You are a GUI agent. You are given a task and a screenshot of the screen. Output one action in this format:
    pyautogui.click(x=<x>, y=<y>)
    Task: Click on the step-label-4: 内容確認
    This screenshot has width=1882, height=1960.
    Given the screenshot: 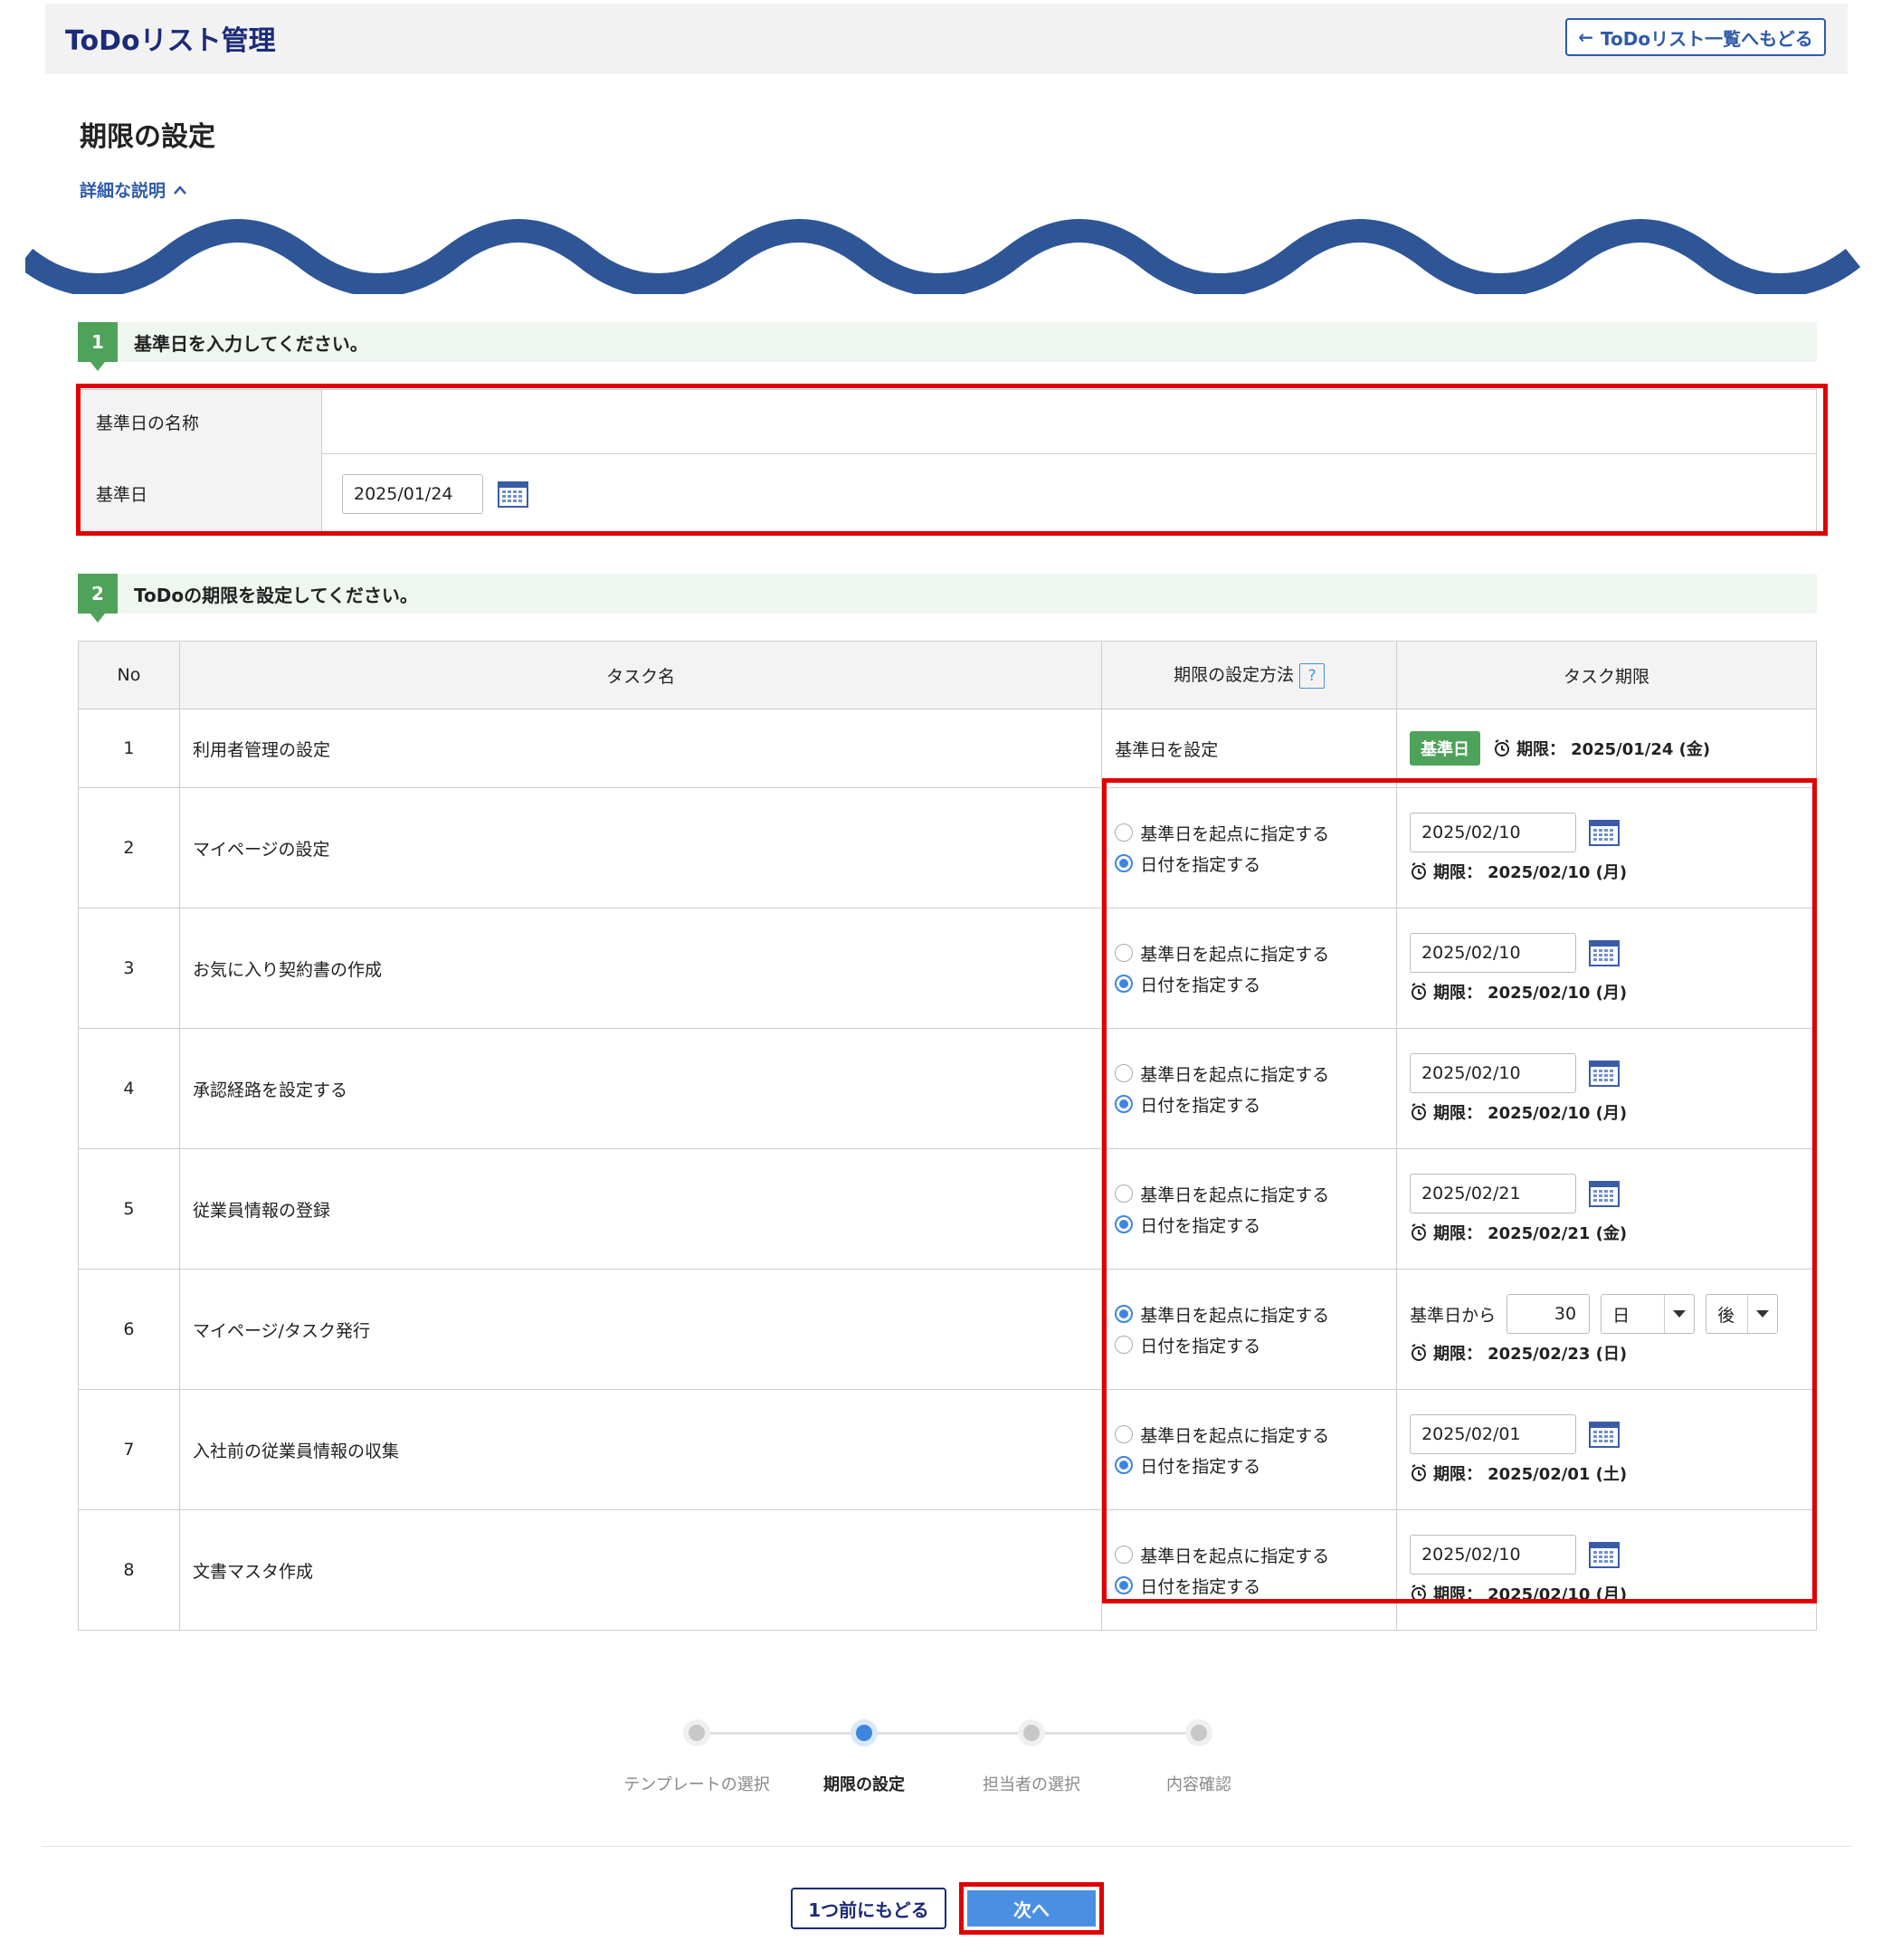 What is the action you would take?
    pyautogui.click(x=1198, y=1784)
    